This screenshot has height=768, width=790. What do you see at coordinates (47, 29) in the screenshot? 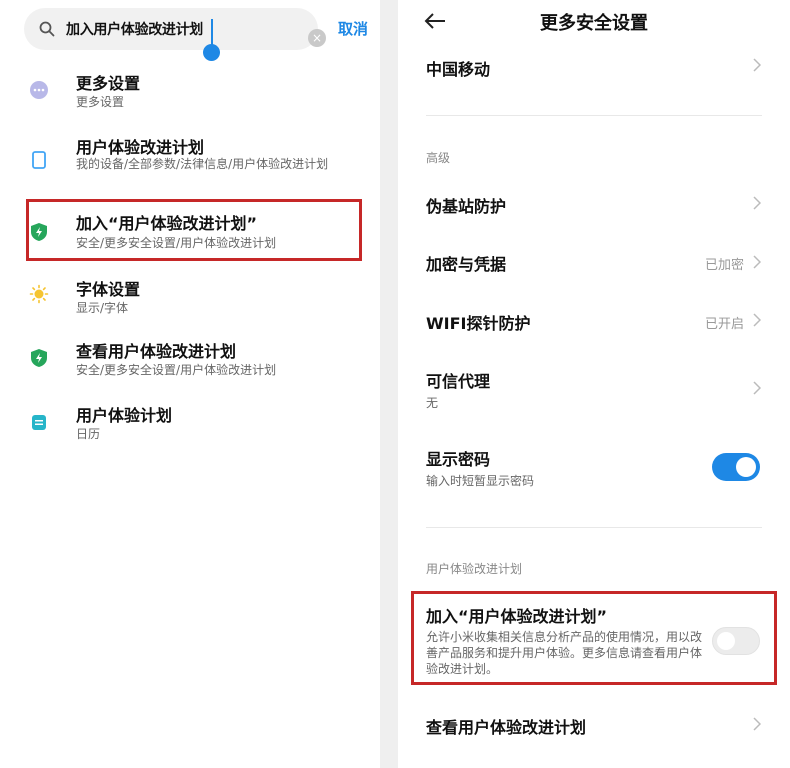
I see `search-icon` at bounding box center [47, 29].